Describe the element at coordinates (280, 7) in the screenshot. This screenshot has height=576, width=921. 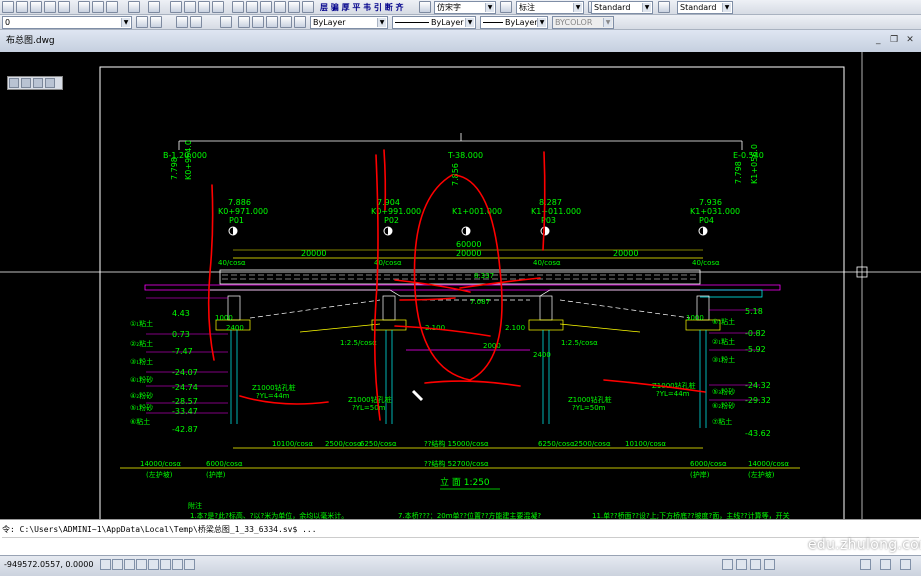
I see `sheet-set-icon` at that location.